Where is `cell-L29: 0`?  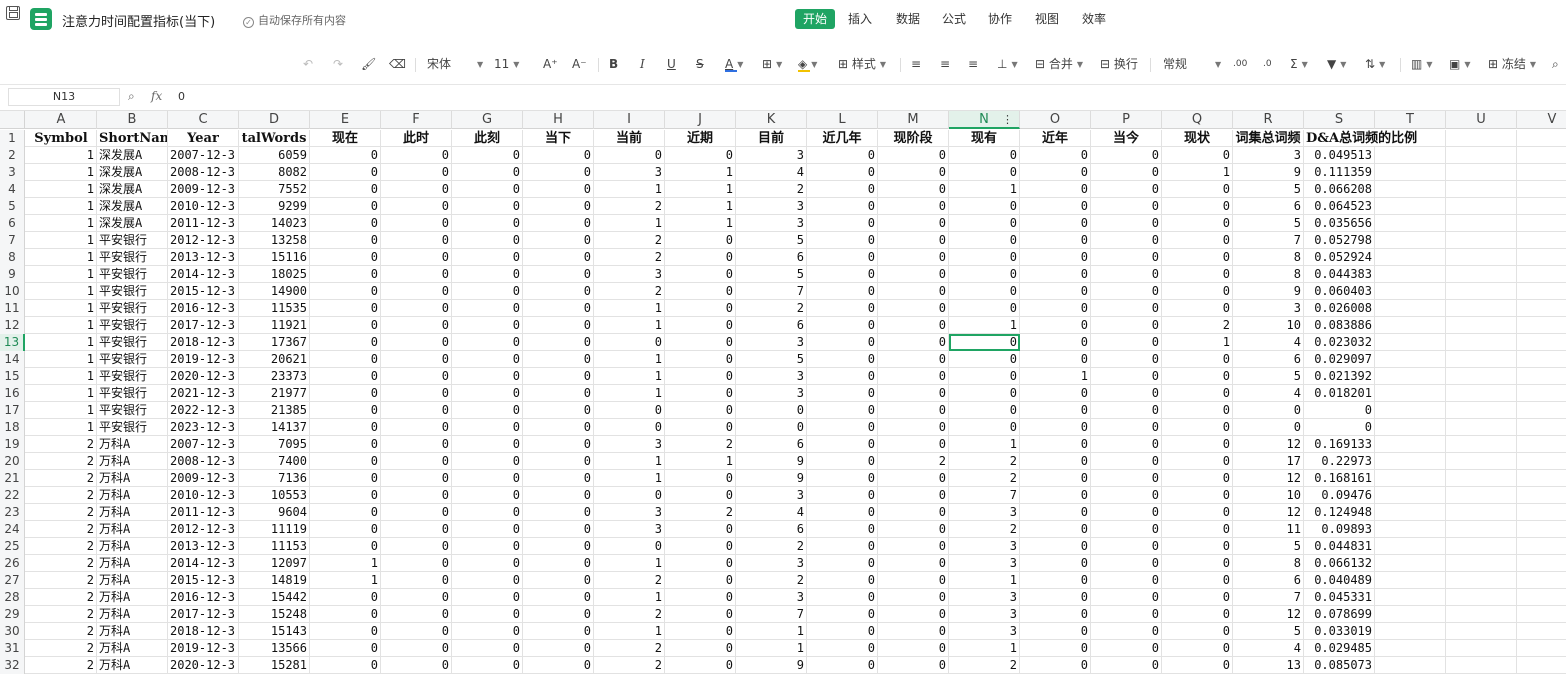 cell-L29: 0 is located at coordinates (842, 614).